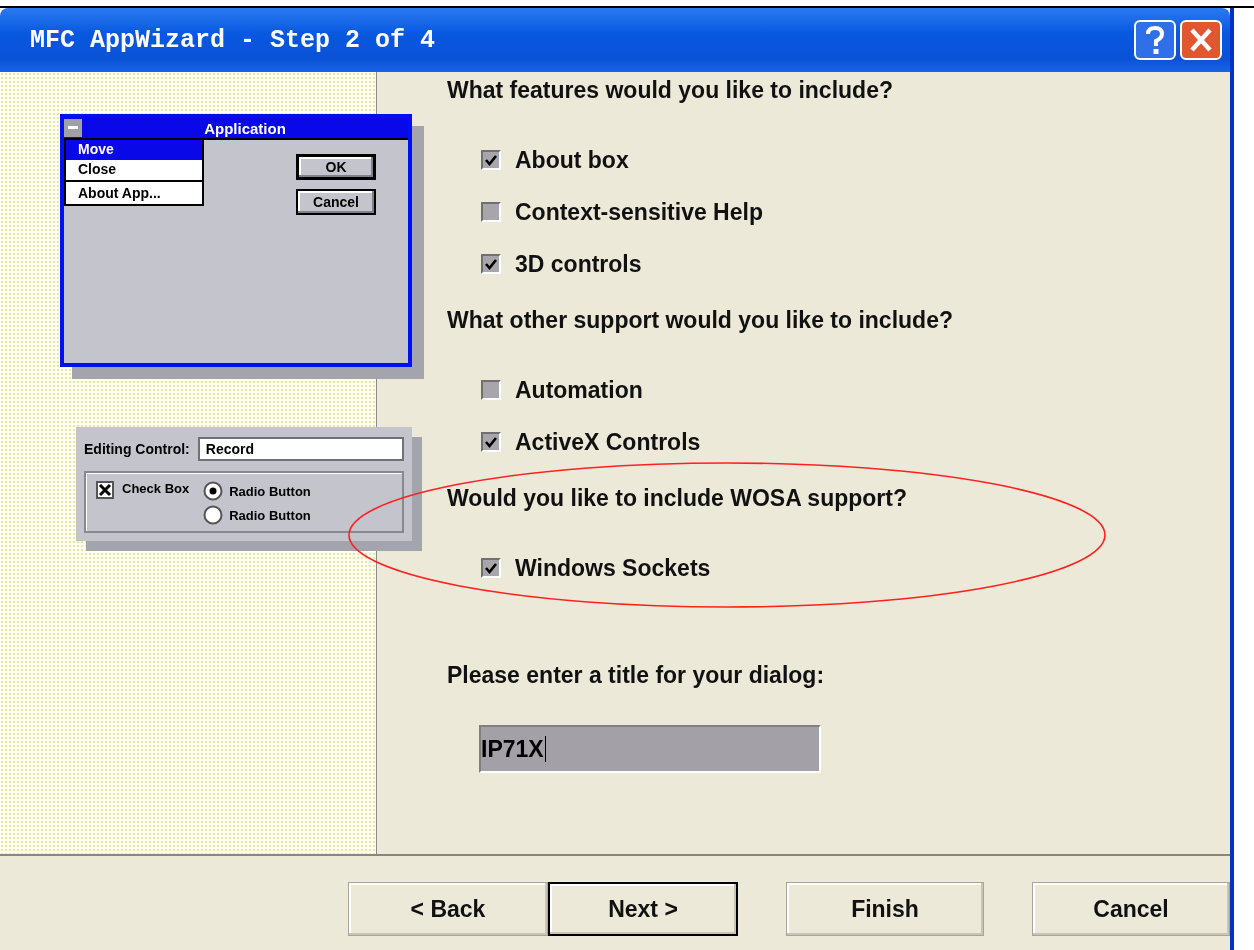 This screenshot has height=950, width=1254. Describe the element at coordinates (1131, 909) in the screenshot. I see `wizard-button: Cancel` at that location.